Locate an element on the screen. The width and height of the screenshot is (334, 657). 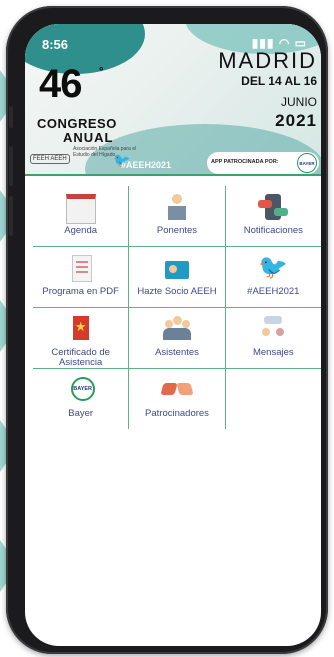
speaker-podium-icon is located at coordinates (177, 207).